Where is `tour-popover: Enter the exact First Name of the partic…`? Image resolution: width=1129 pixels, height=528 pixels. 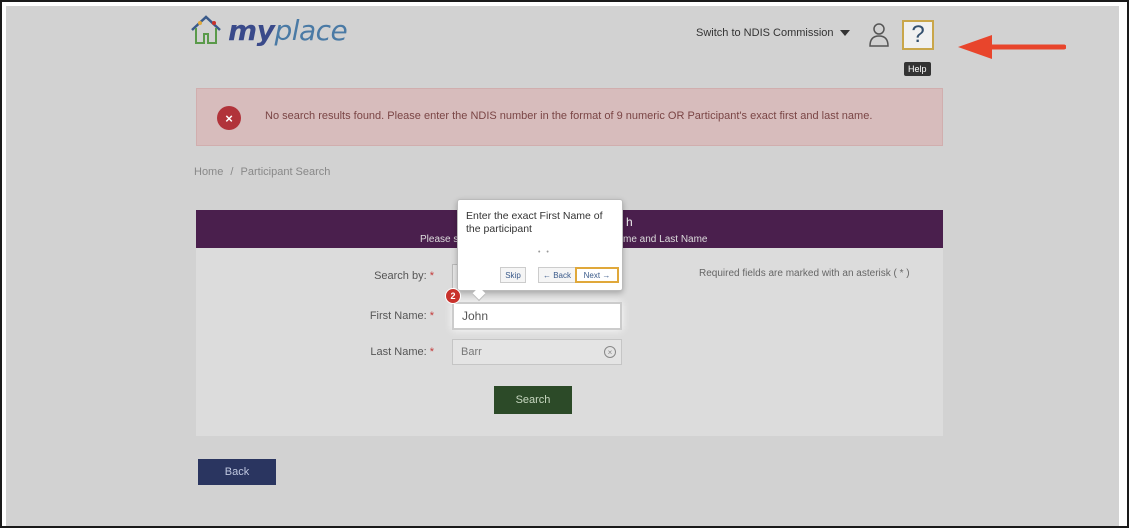
tour-popover: Enter the exact First Name of the partic… is located at coordinates (540, 250).